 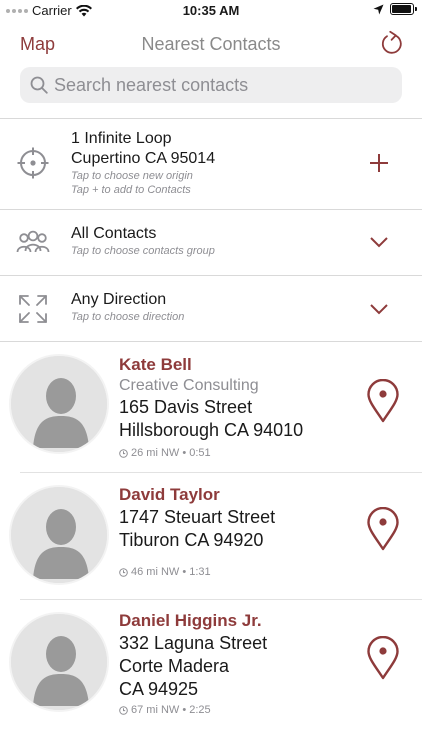 I want to click on contact-distance: 67 mi NW • 2:25, so click(x=193, y=710).